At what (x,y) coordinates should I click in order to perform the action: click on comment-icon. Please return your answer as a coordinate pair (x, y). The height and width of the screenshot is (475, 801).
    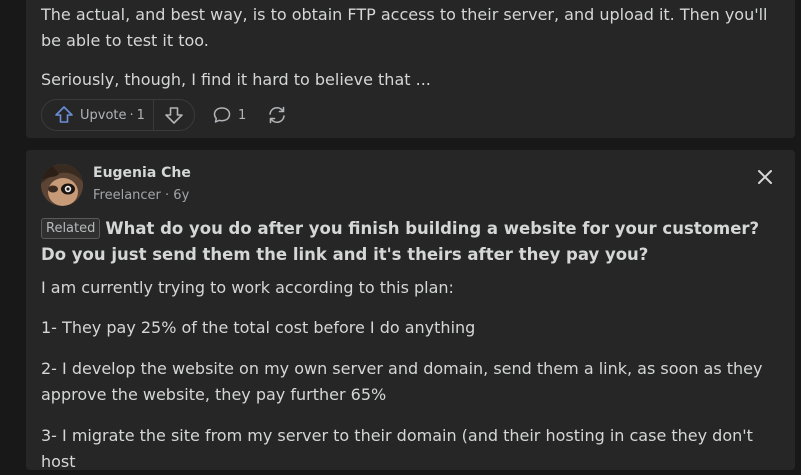
    Looking at the image, I should click on (222, 115).